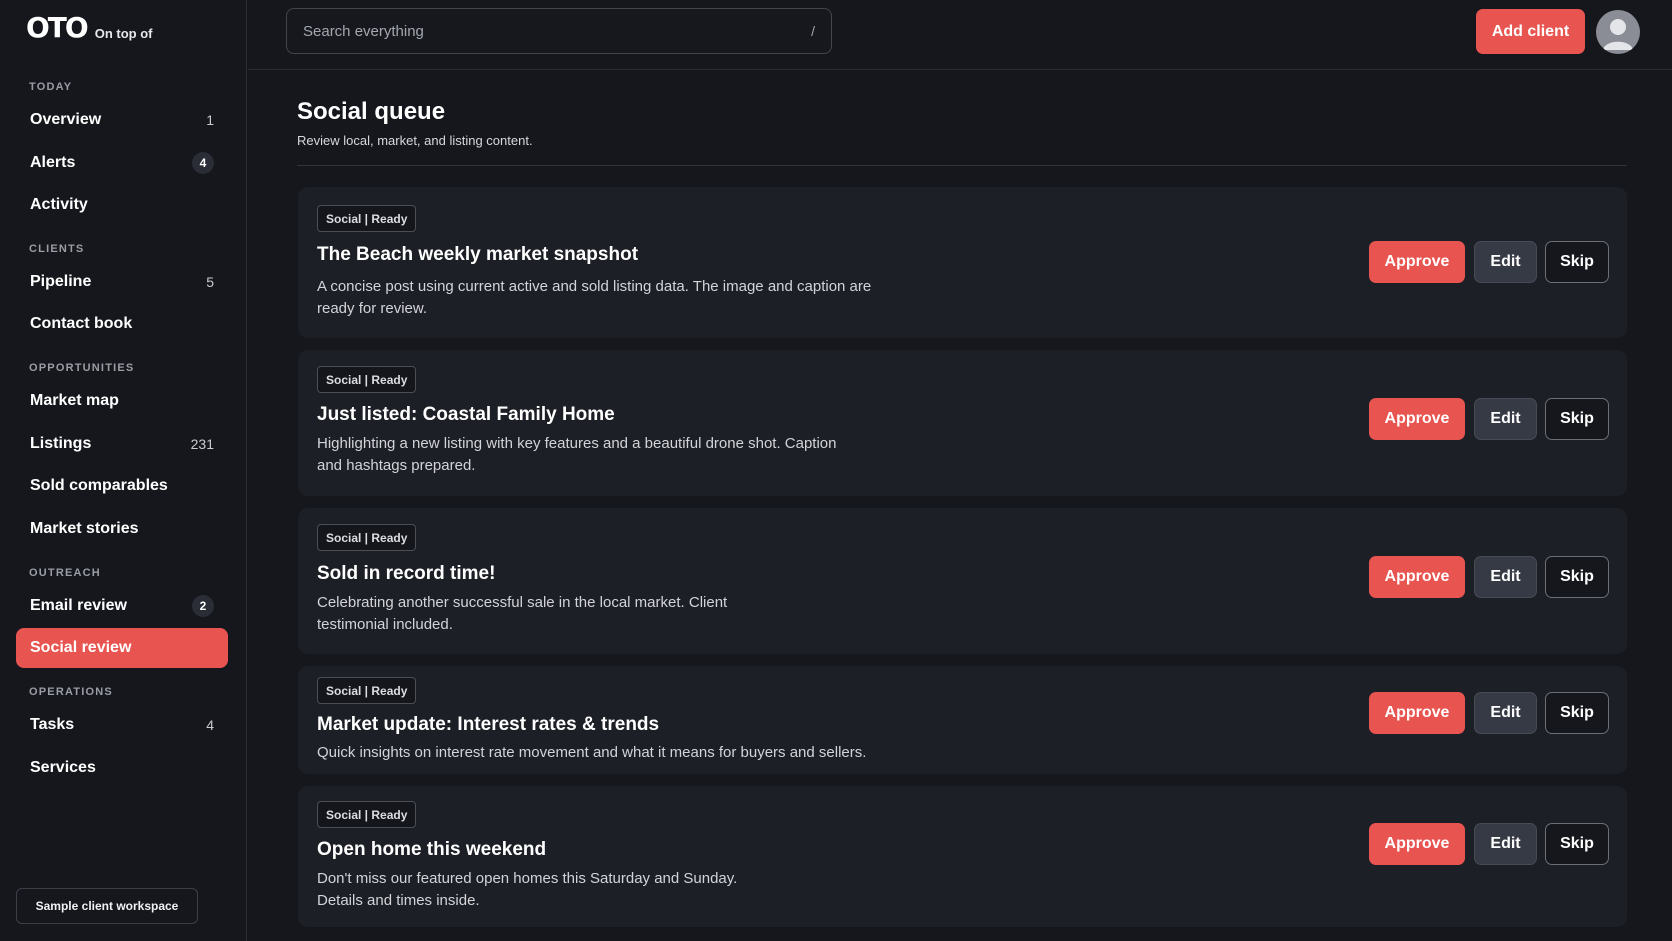 The height and width of the screenshot is (941, 1672). I want to click on sidebar-item-pipeline: Pipeline 5, so click(122, 282).